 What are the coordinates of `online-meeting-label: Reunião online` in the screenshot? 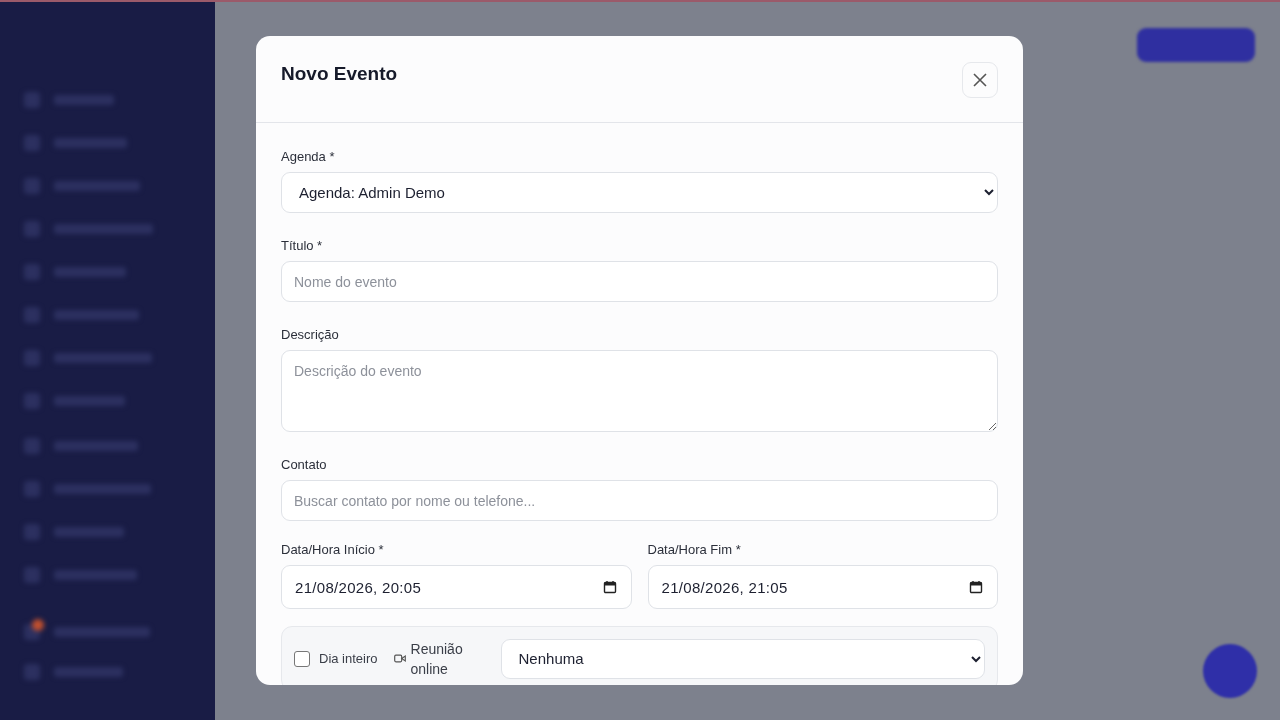 It's located at (437, 659).